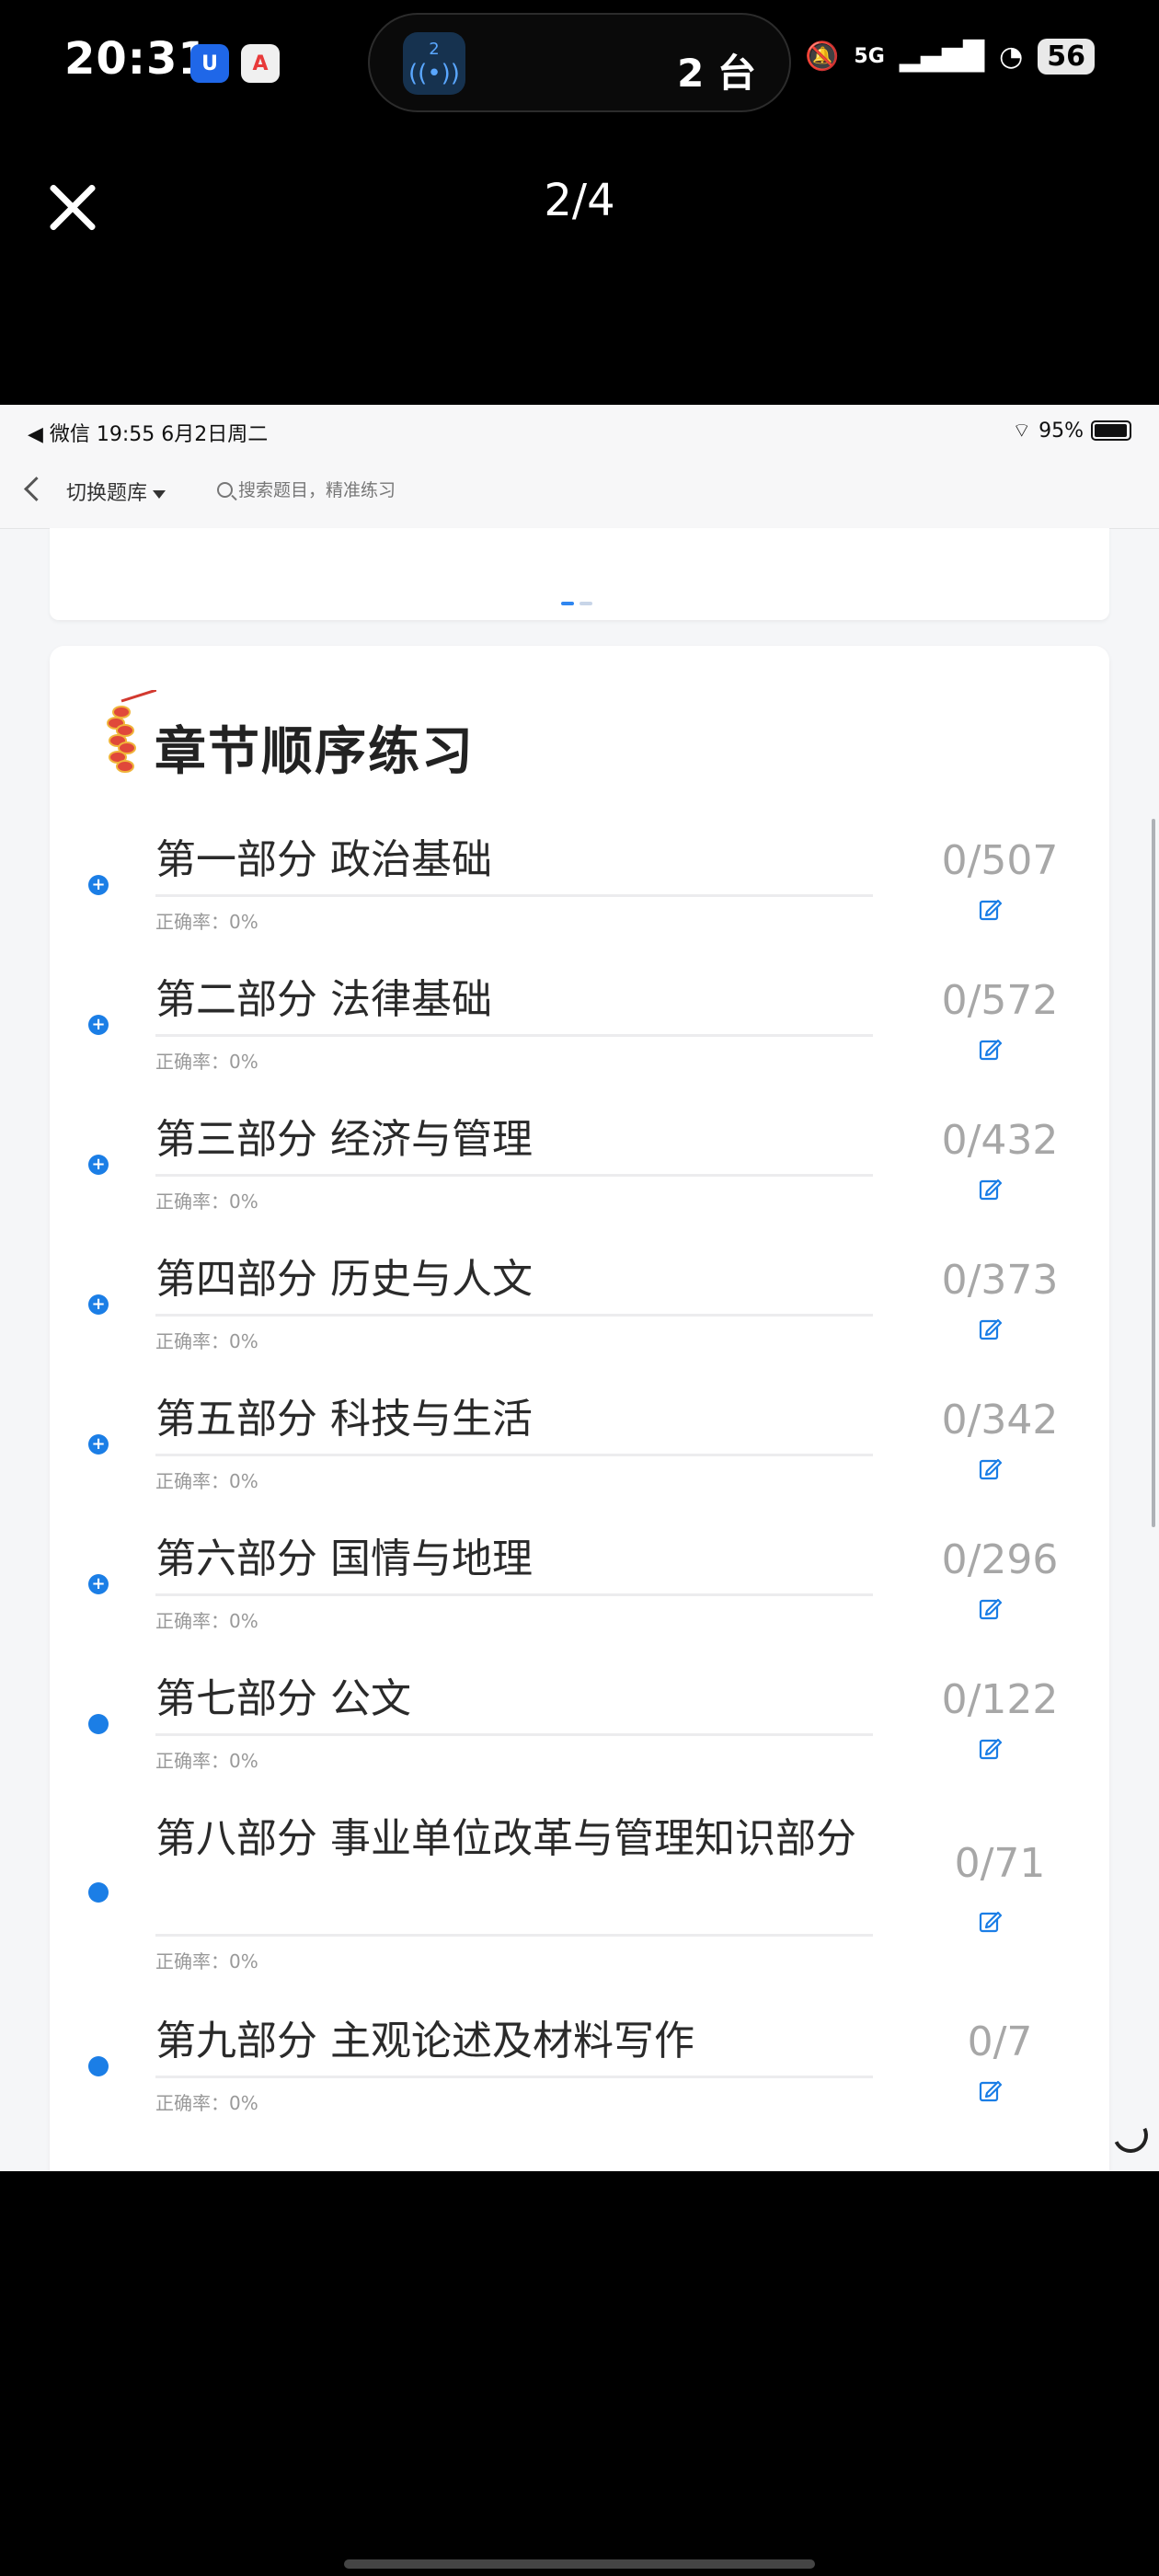 This screenshot has width=1159, height=2576. What do you see at coordinates (344, 1558) in the screenshot?
I see `chapter-title: 第六部分 国情与地理` at bounding box center [344, 1558].